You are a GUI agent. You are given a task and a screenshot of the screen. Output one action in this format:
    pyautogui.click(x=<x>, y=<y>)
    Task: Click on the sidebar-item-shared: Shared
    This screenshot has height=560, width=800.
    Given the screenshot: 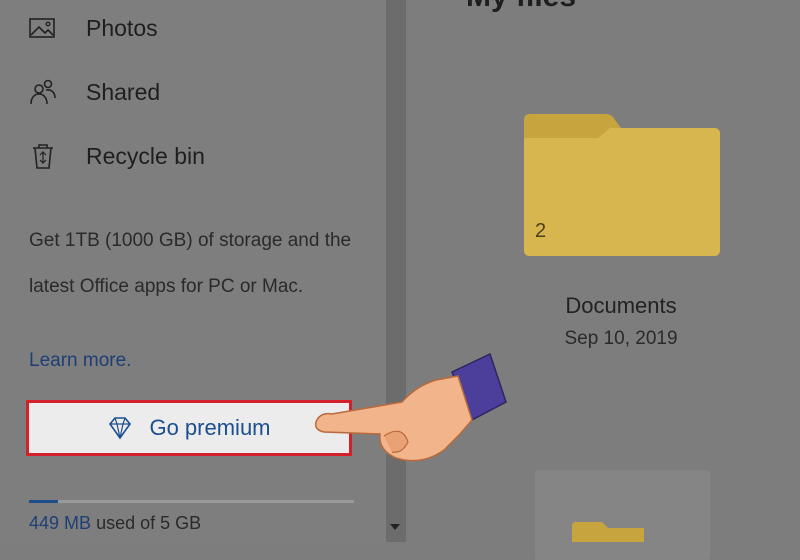 What is the action you would take?
    pyautogui.click(x=94, y=92)
    